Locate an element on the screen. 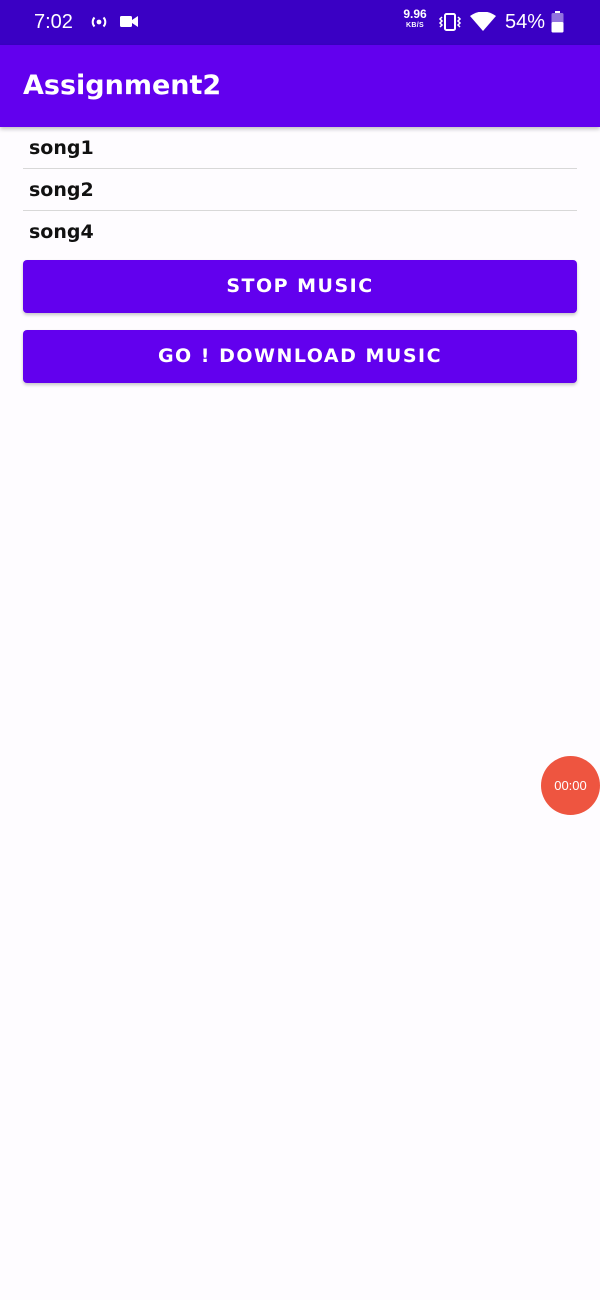  battery-percent: 54% is located at coordinates (525, 22).